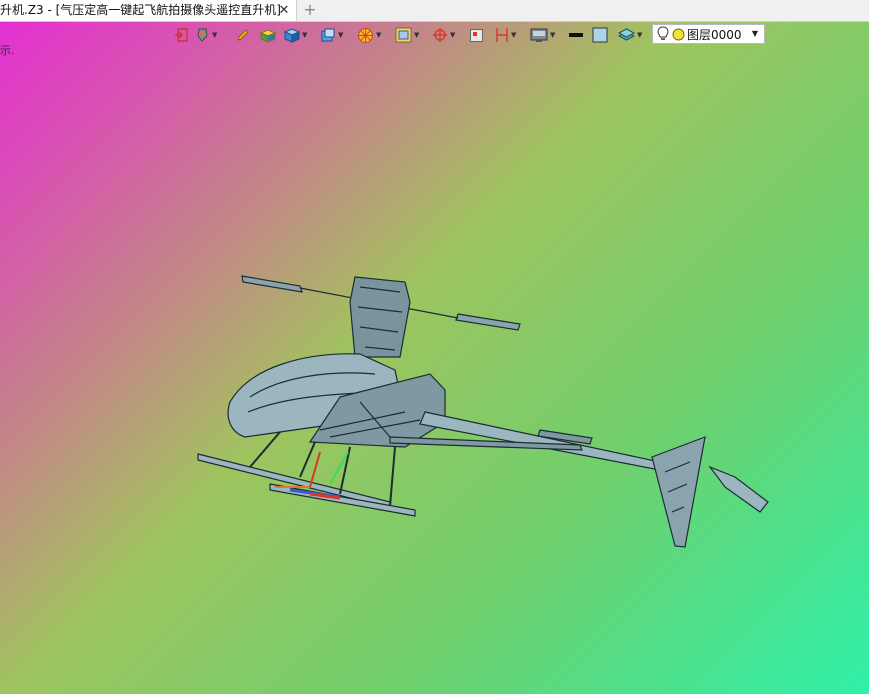  I want to click on cube-blue-icon, so click(291, 35).